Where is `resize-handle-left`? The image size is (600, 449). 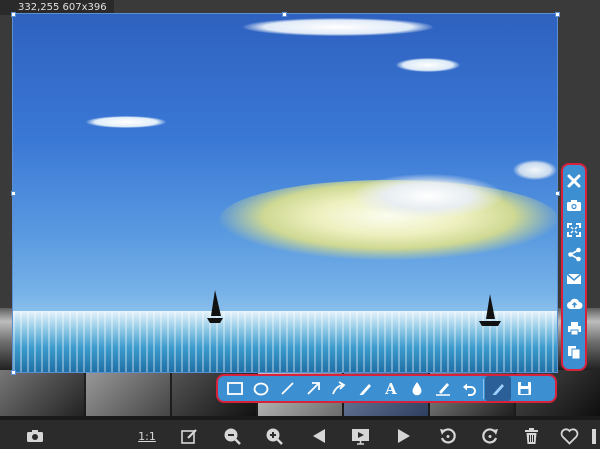
resize-handle-left is located at coordinates (13, 193).